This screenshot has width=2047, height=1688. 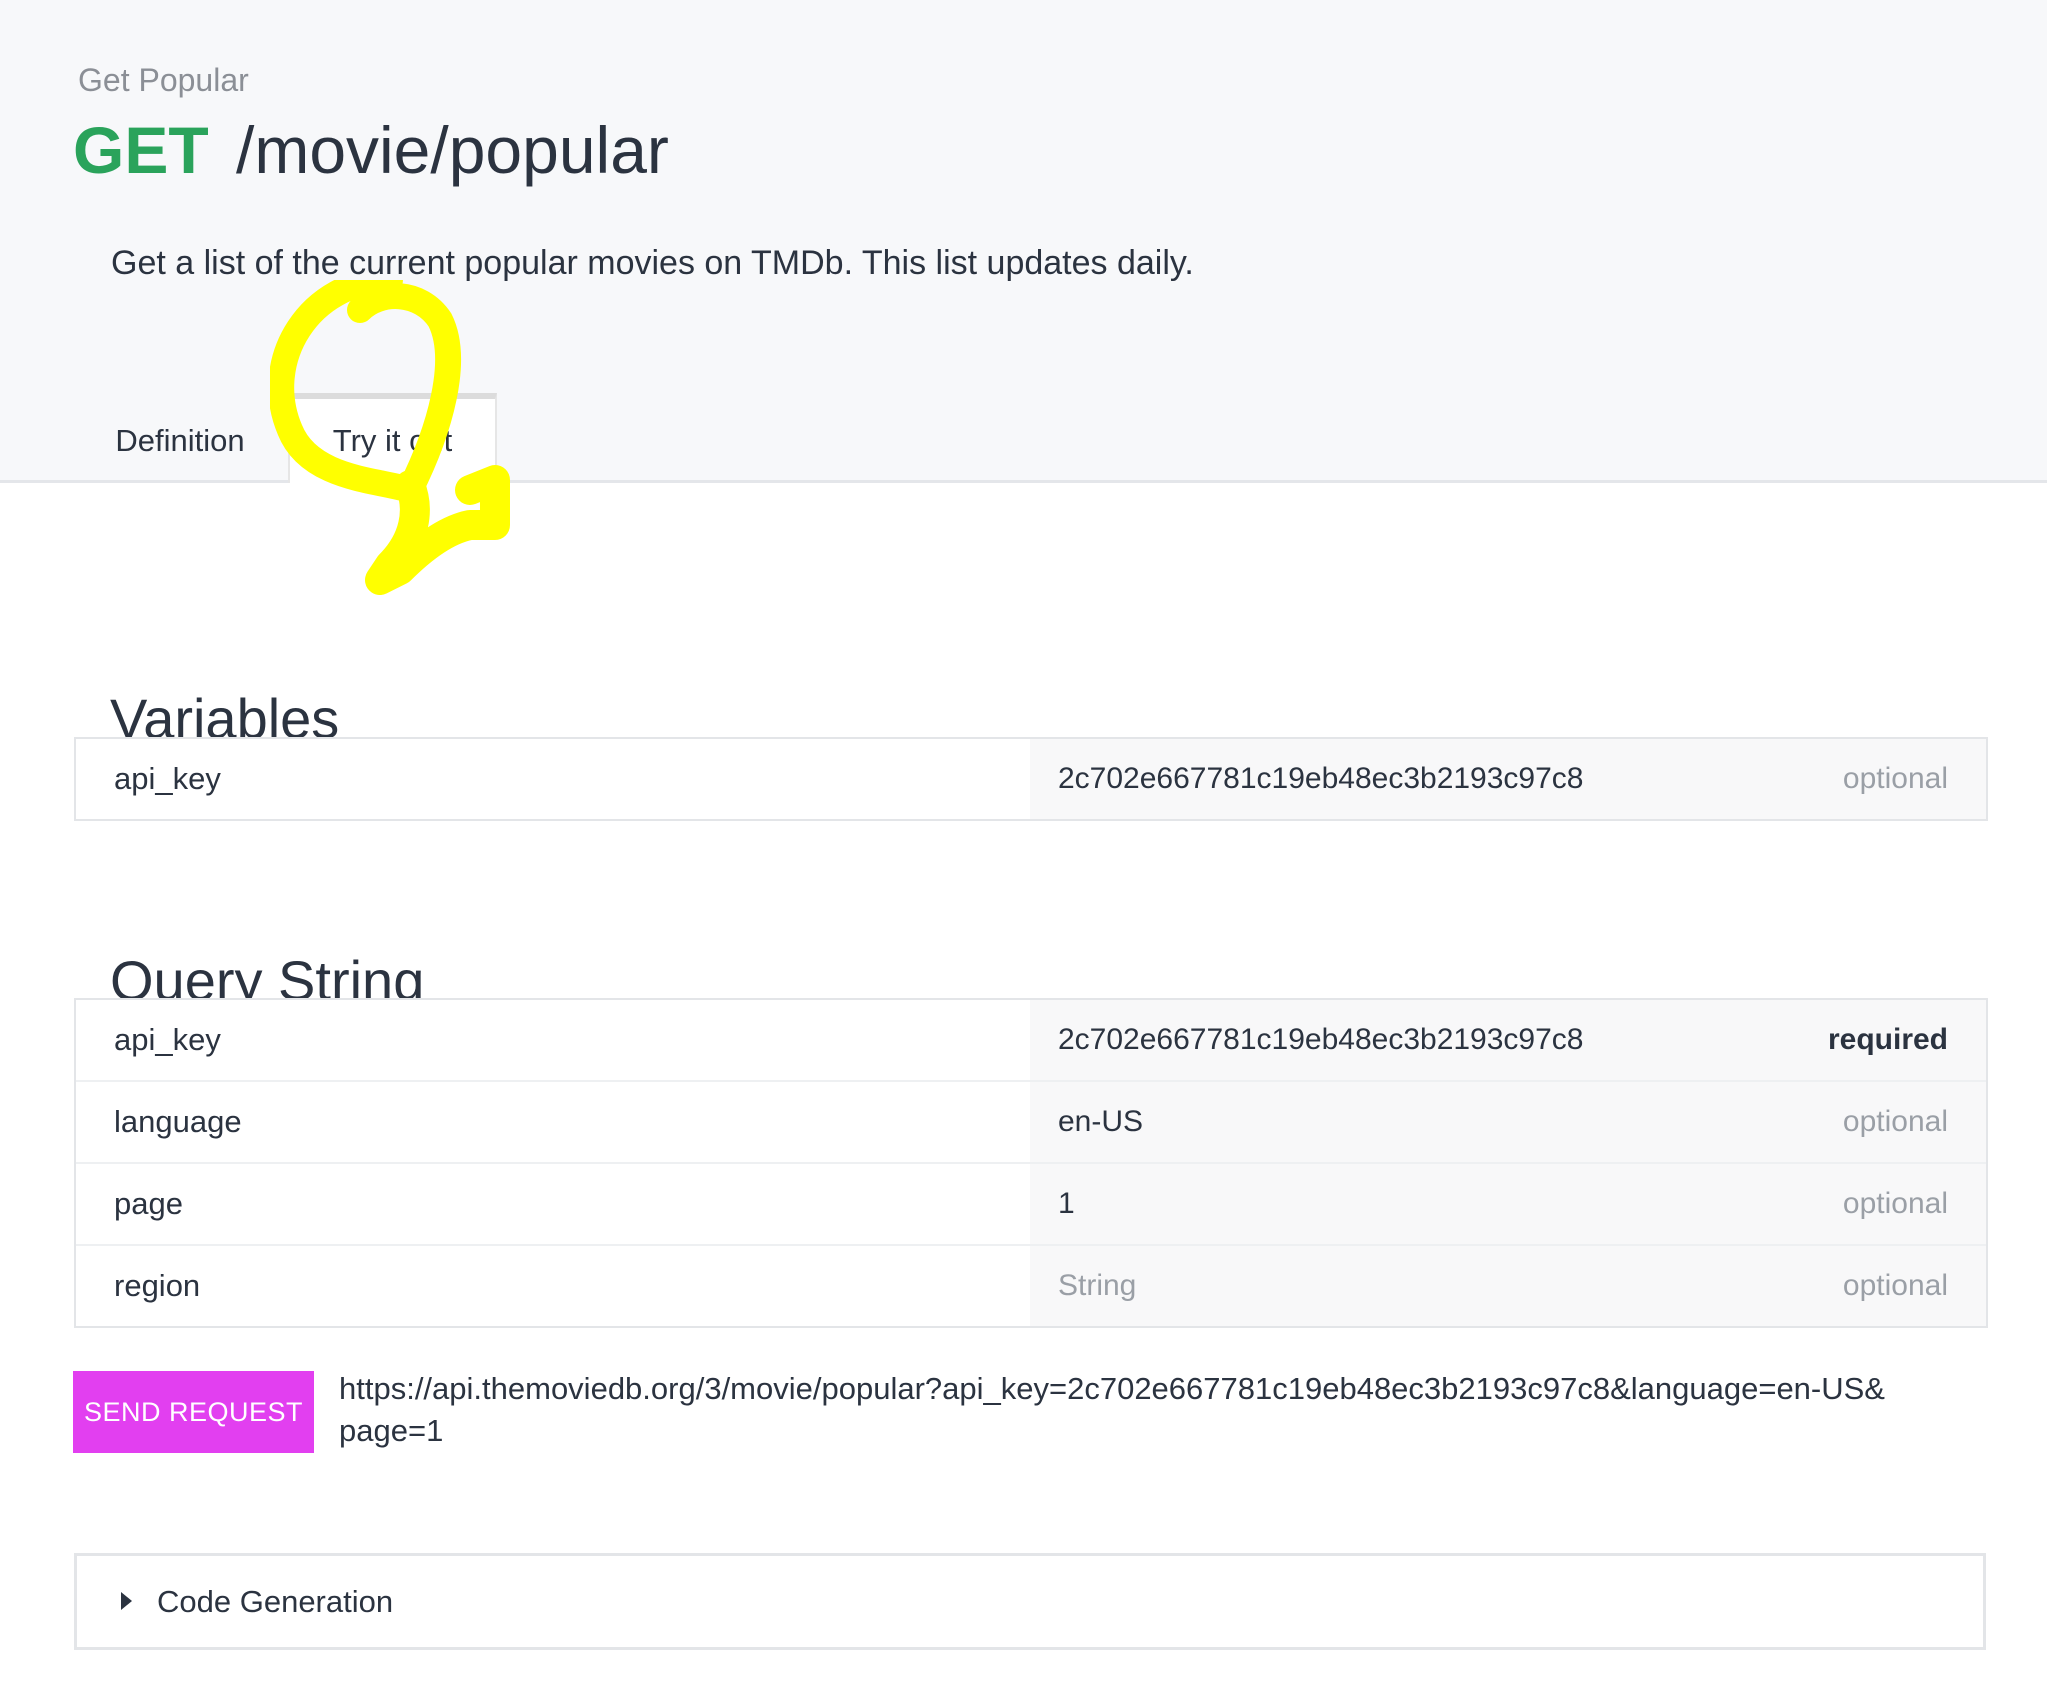 I want to click on variables-table: api_key optional, so click(x=1031, y=779).